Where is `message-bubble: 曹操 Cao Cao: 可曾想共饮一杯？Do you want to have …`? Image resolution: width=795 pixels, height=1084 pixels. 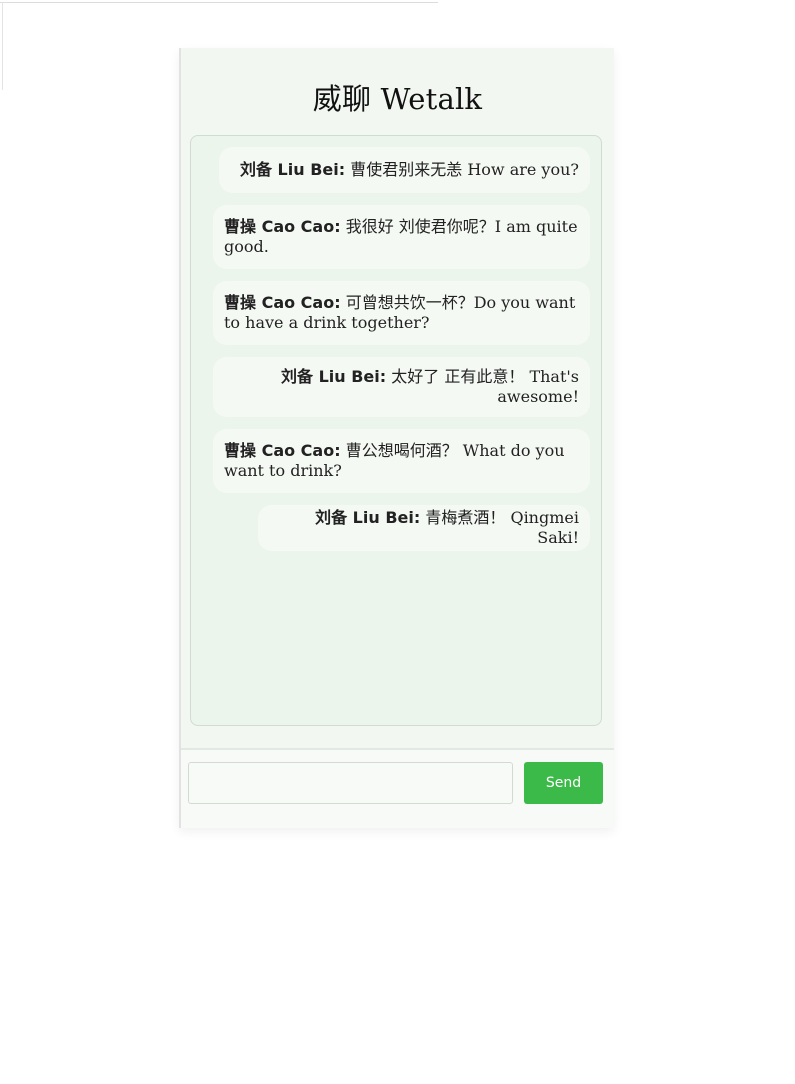 message-bubble: 曹操 Cao Cao: 可曾想共饮一杯？Do you want to have … is located at coordinates (401, 313).